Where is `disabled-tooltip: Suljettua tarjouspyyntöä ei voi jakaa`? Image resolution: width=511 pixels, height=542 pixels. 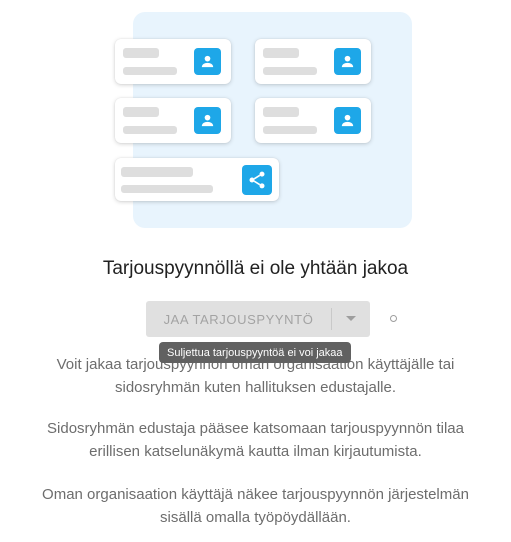 disabled-tooltip: Suljettua tarjouspyyntöä ei voi jakaa is located at coordinates (255, 352).